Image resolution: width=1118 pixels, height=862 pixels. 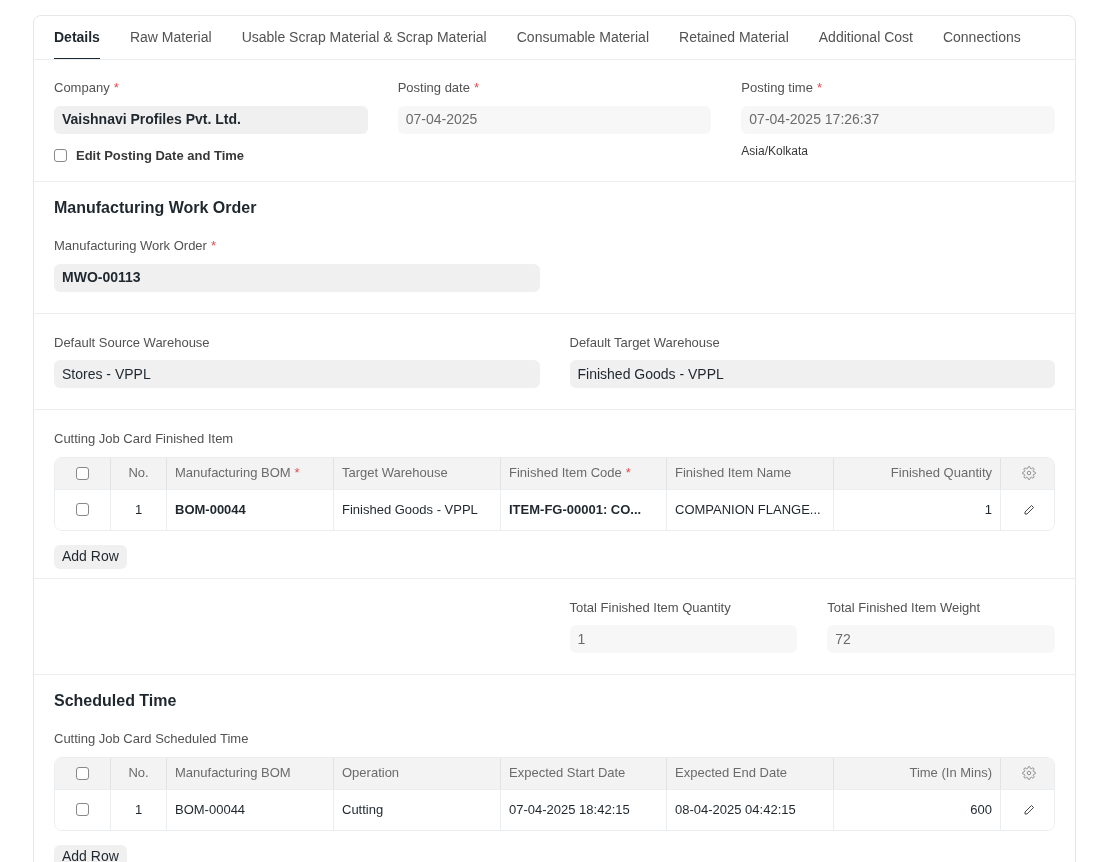 I want to click on input-field: 72, so click(x=941, y=639).